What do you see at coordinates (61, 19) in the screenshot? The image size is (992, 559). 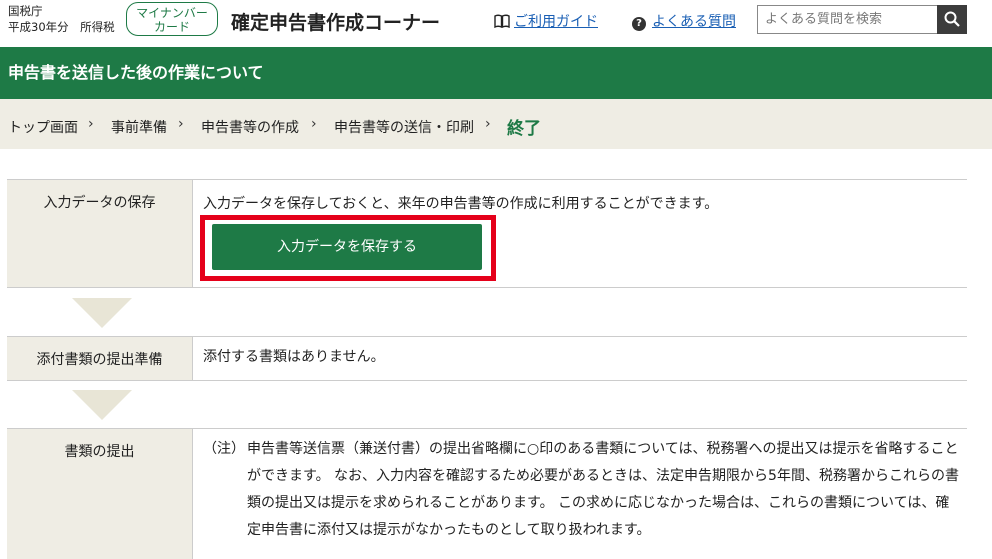 I see `agency-block: 国税庁 平成30年分 所得税` at bounding box center [61, 19].